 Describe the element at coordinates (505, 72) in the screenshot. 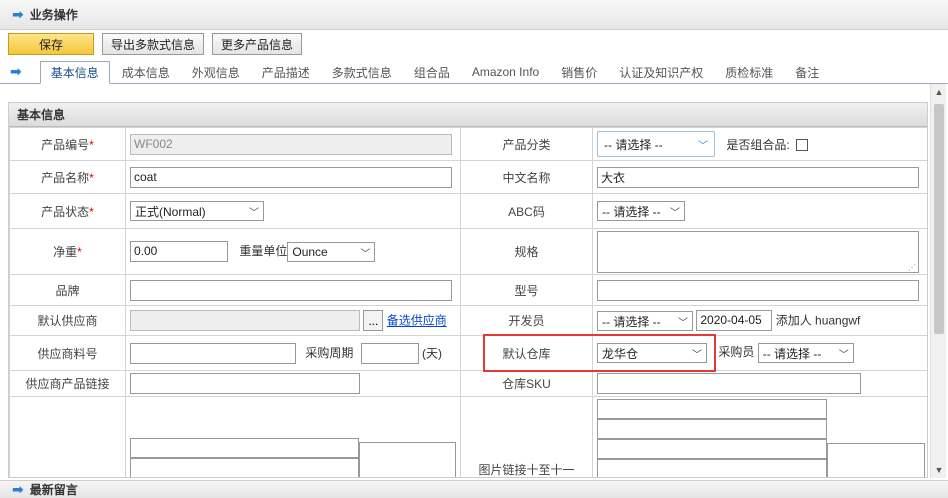

I see `tab-amazon-info: Amazon Info` at that location.